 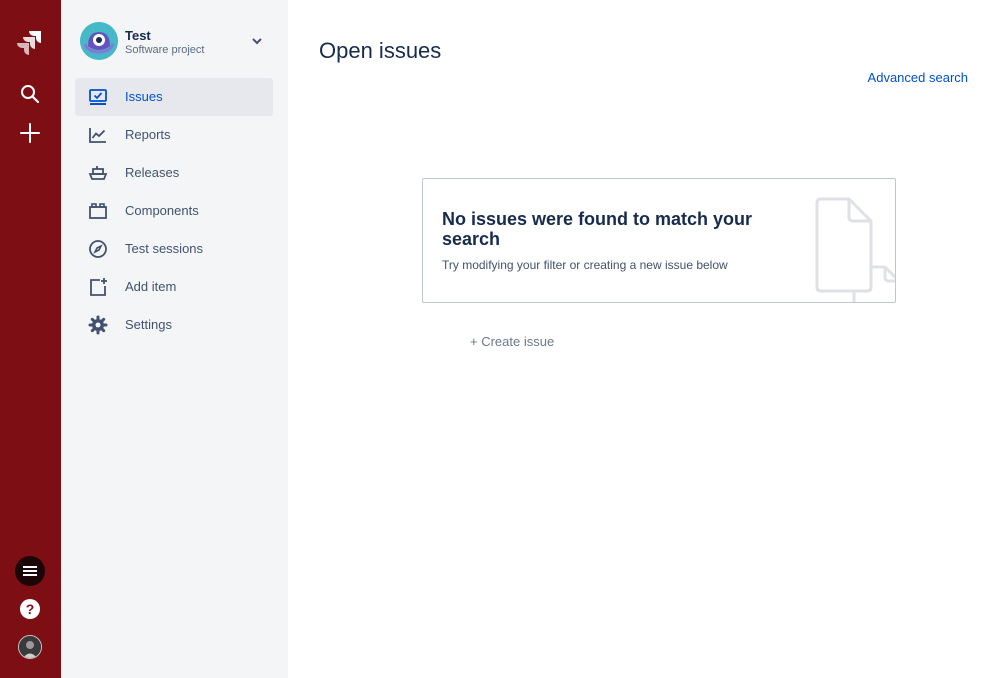 What do you see at coordinates (165, 50) in the screenshot?
I see `project-type: Software project` at bounding box center [165, 50].